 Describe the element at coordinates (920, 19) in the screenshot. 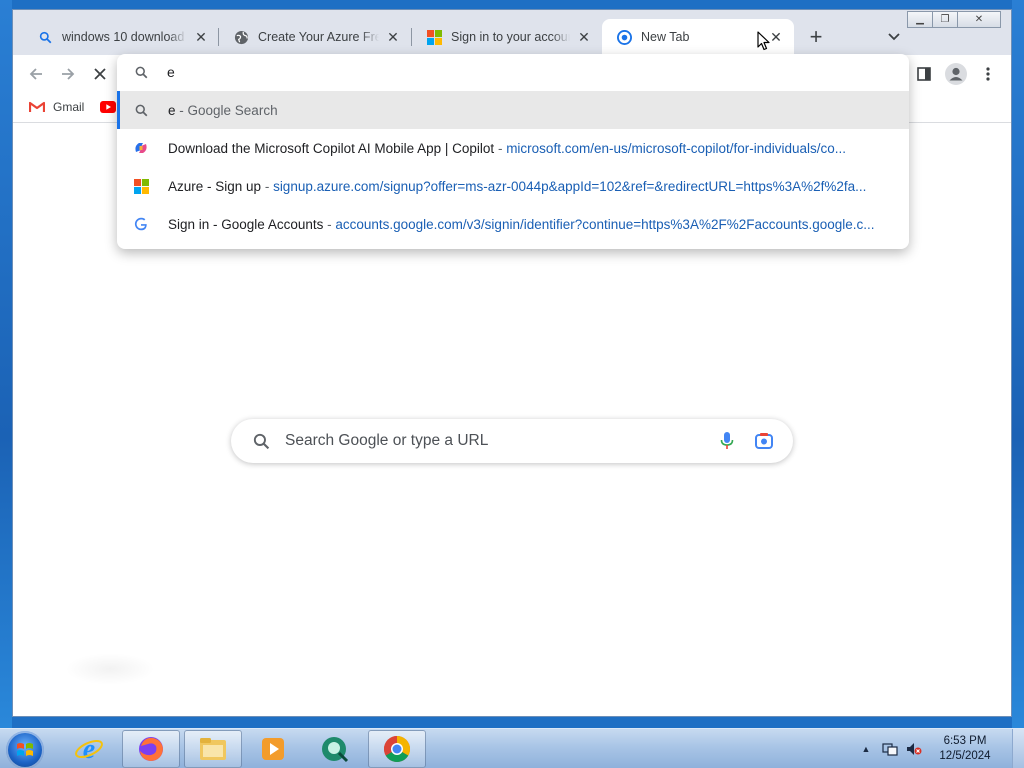

I see `minimize-button: ▁` at that location.